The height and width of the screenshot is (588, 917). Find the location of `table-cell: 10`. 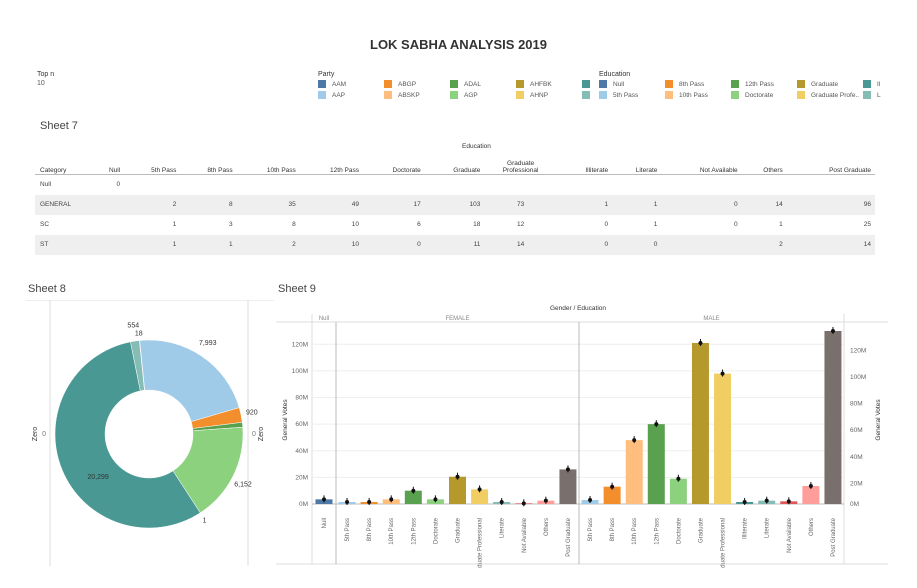

table-cell: 10 is located at coordinates (355, 224).